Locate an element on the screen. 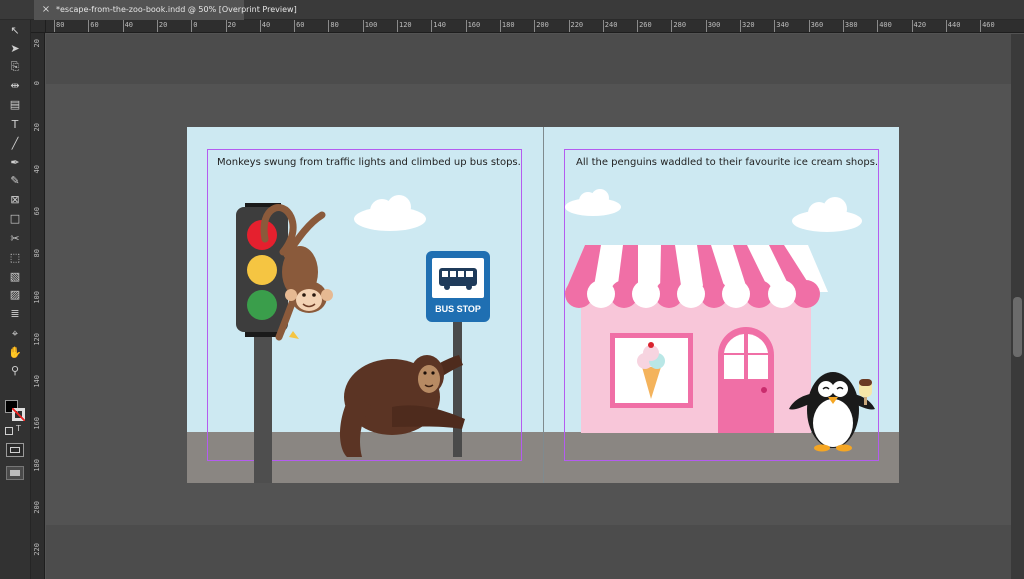 This screenshot has width=1024, height=579. ruler-tick-label: 200 is located at coordinates (542, 25).